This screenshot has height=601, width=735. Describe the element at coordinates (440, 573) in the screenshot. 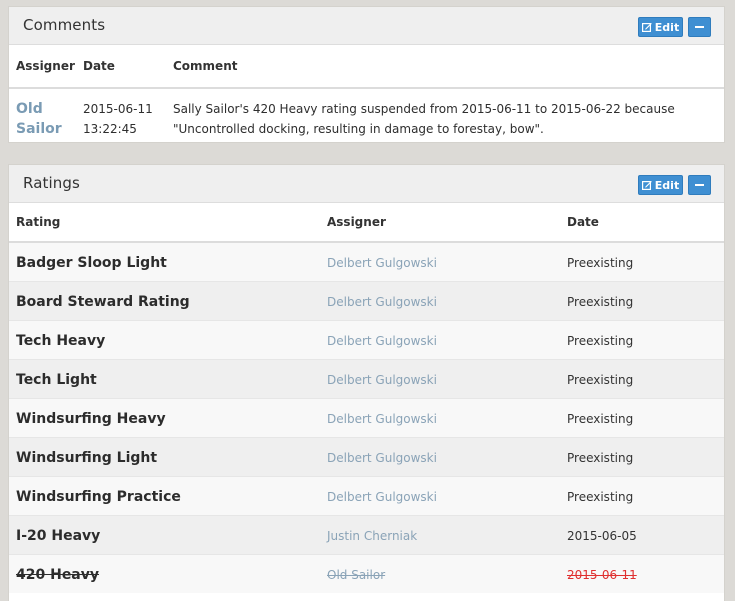

I see `rating-assigner: Old Sailor` at that location.